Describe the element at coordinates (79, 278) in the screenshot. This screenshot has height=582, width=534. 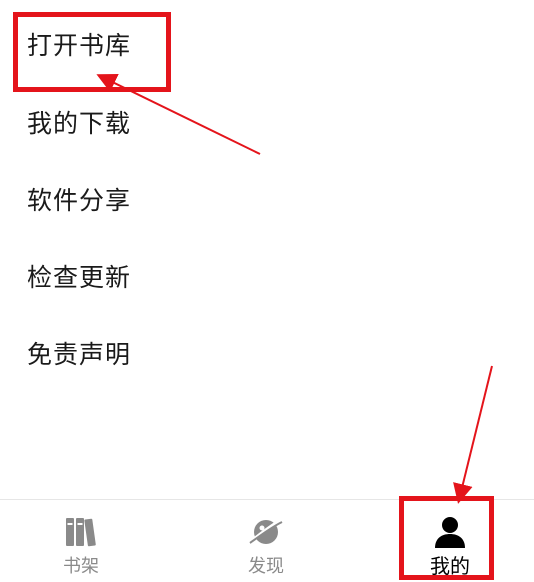
I see `menu-item-check-update: 检查更新` at that location.